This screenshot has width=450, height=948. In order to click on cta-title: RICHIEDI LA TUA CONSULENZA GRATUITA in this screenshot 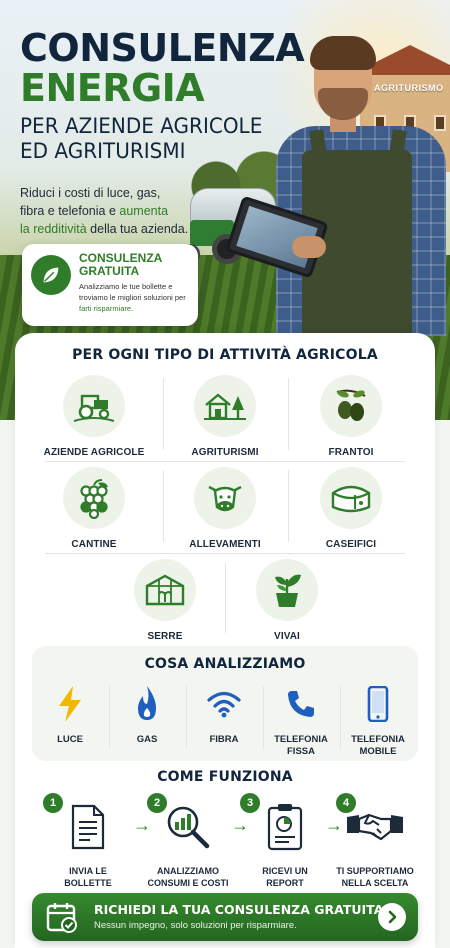, I will do `click(239, 909)`.